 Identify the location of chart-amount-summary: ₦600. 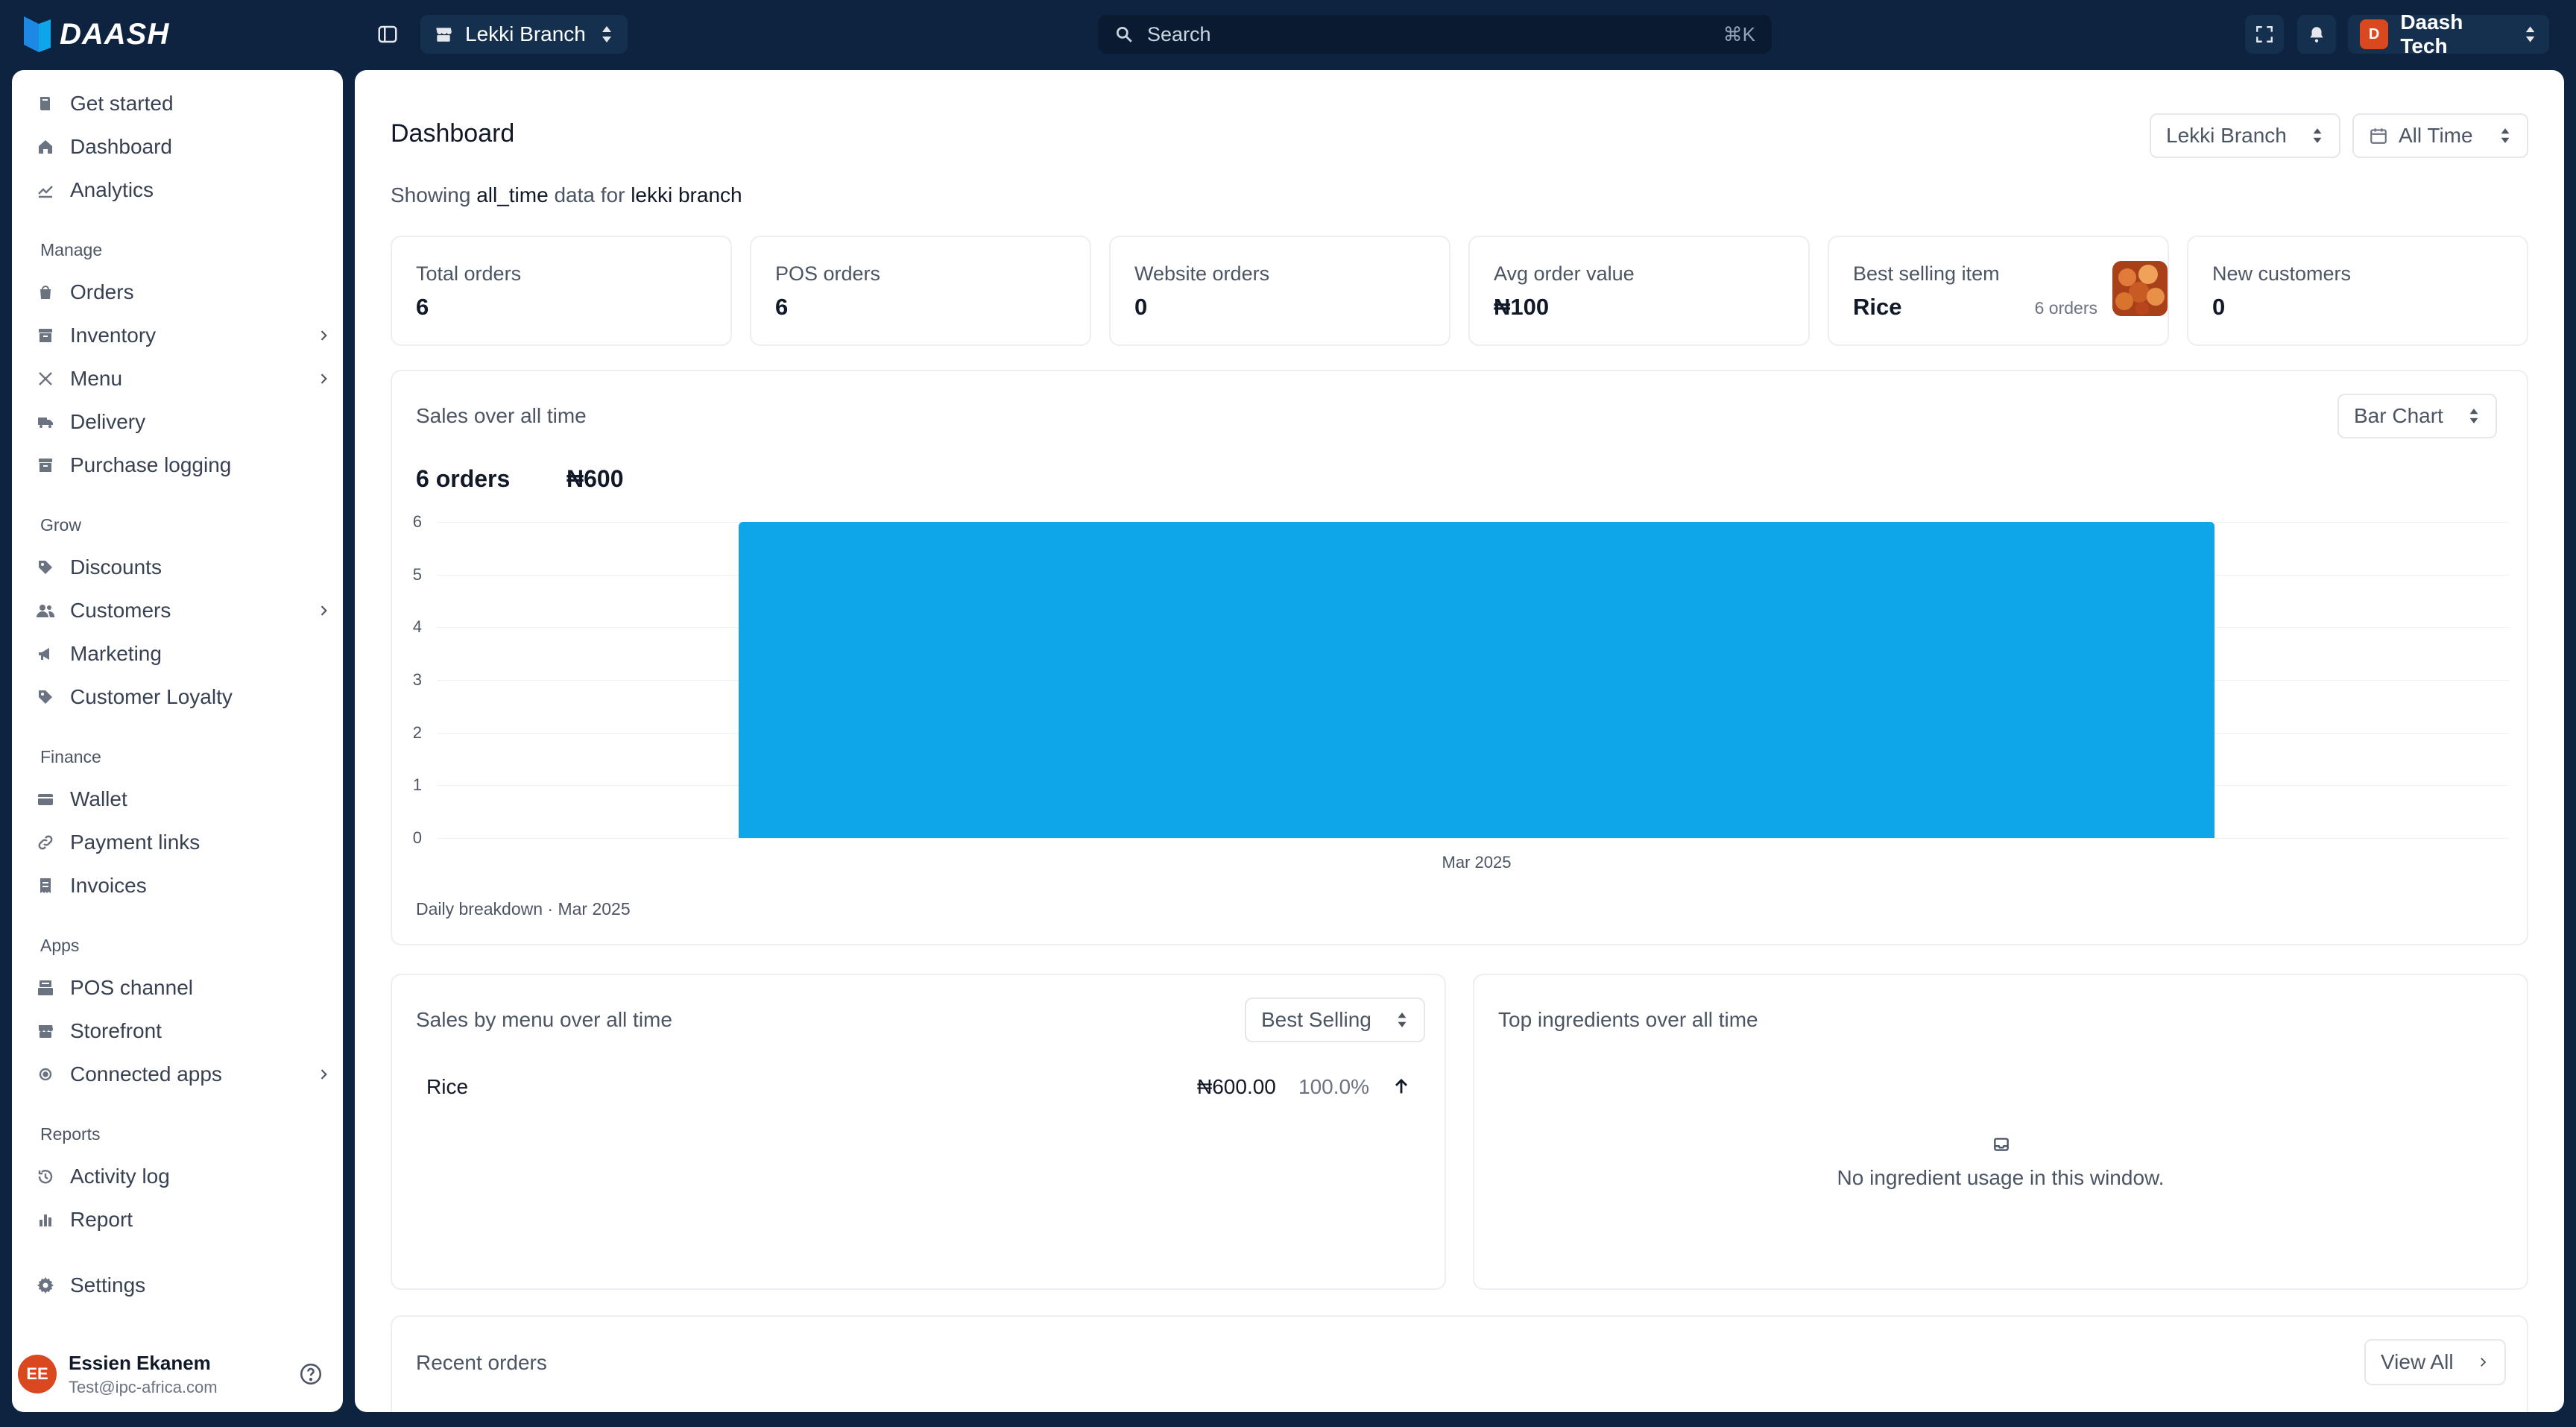
(595, 479).